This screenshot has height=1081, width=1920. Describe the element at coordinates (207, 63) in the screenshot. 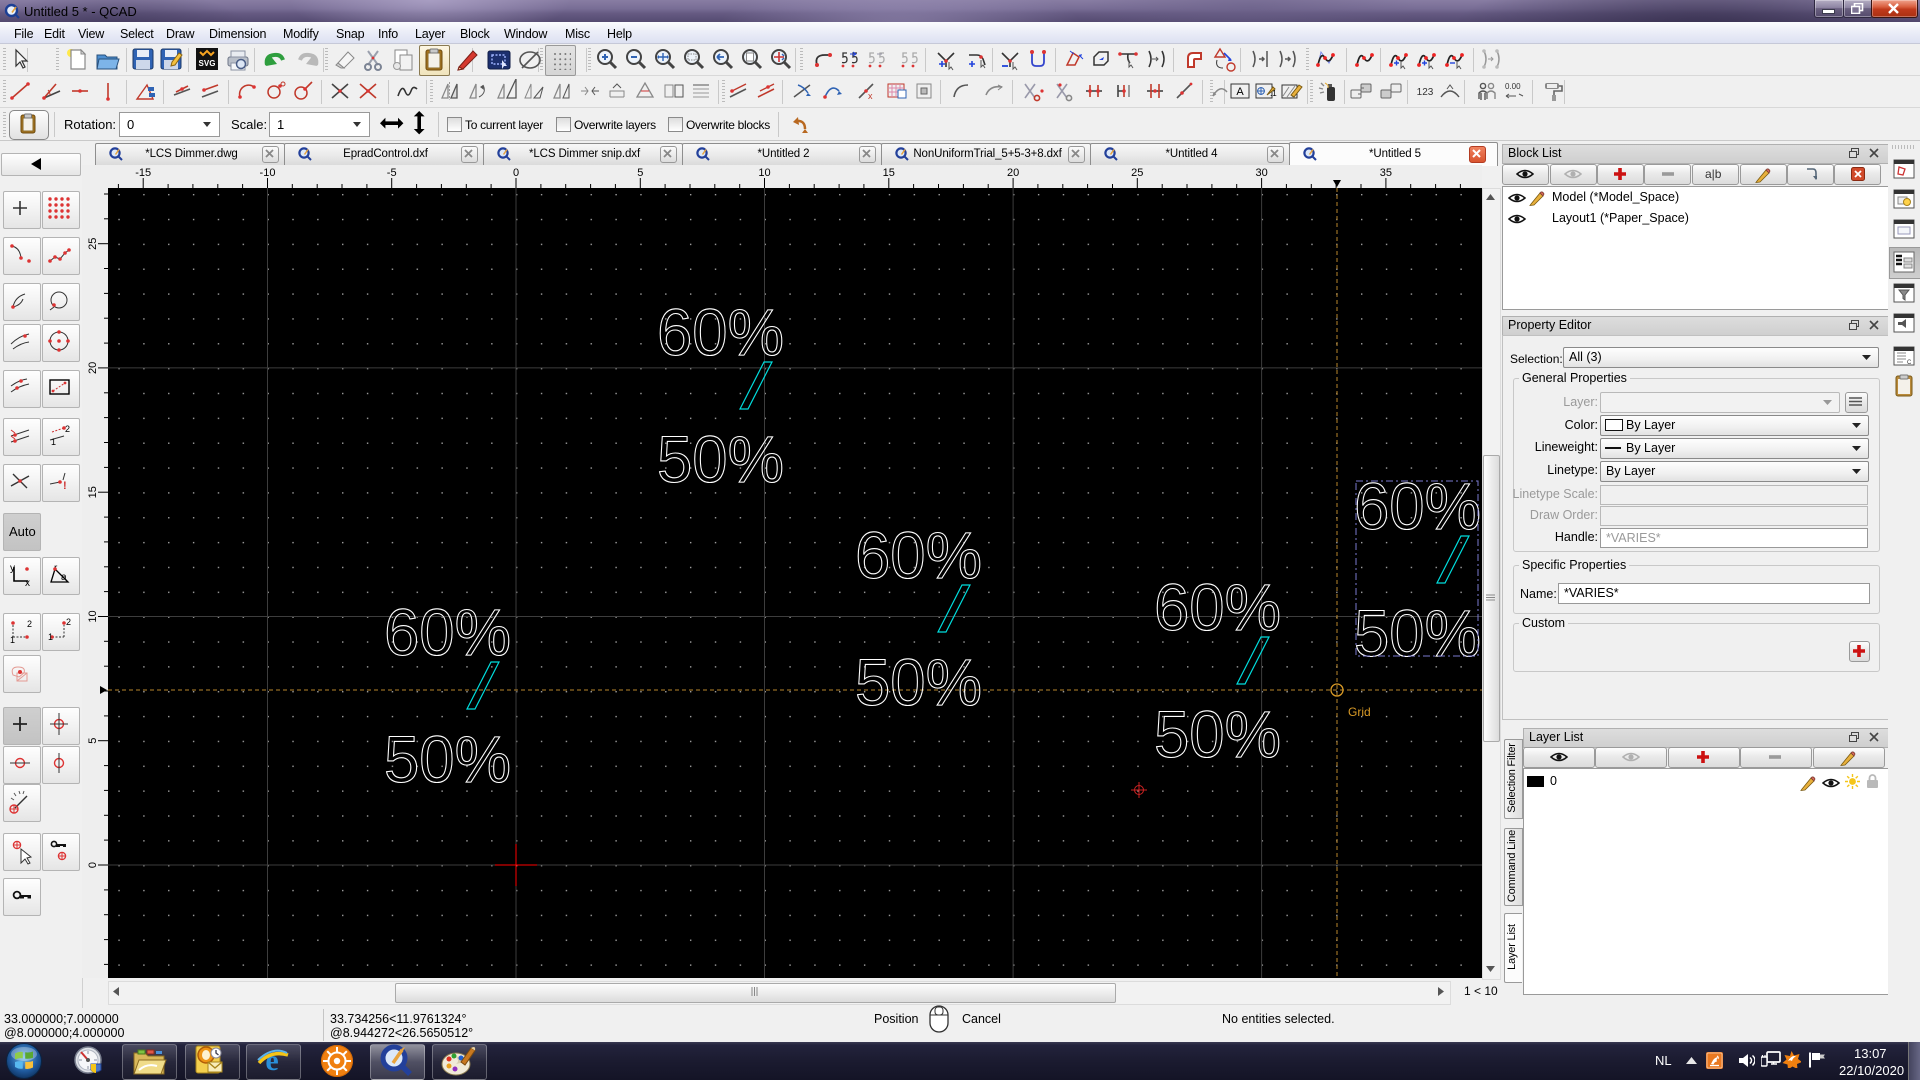

I see `svg-text: SVG` at that location.